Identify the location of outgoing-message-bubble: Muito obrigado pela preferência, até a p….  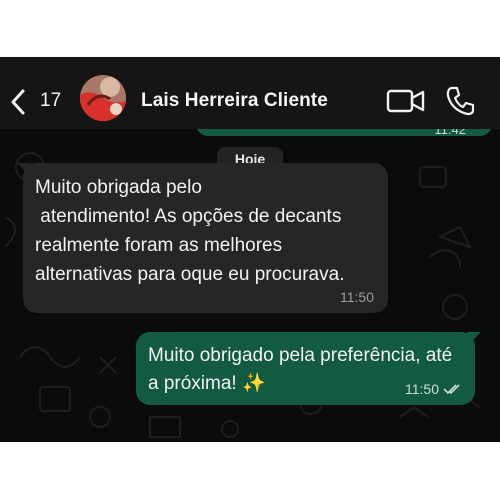
(305, 368).